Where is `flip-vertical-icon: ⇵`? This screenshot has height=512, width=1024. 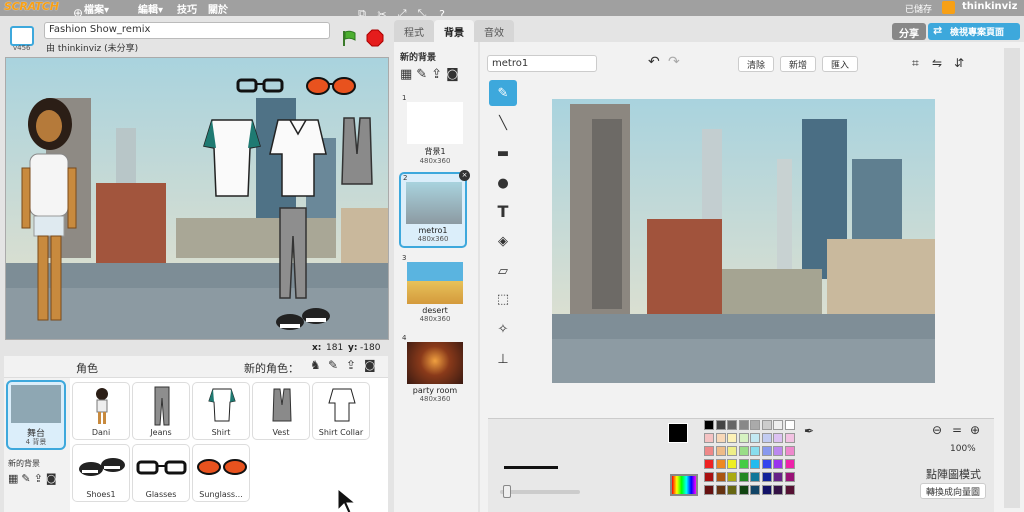 flip-vertical-icon: ⇵ is located at coordinates (959, 63).